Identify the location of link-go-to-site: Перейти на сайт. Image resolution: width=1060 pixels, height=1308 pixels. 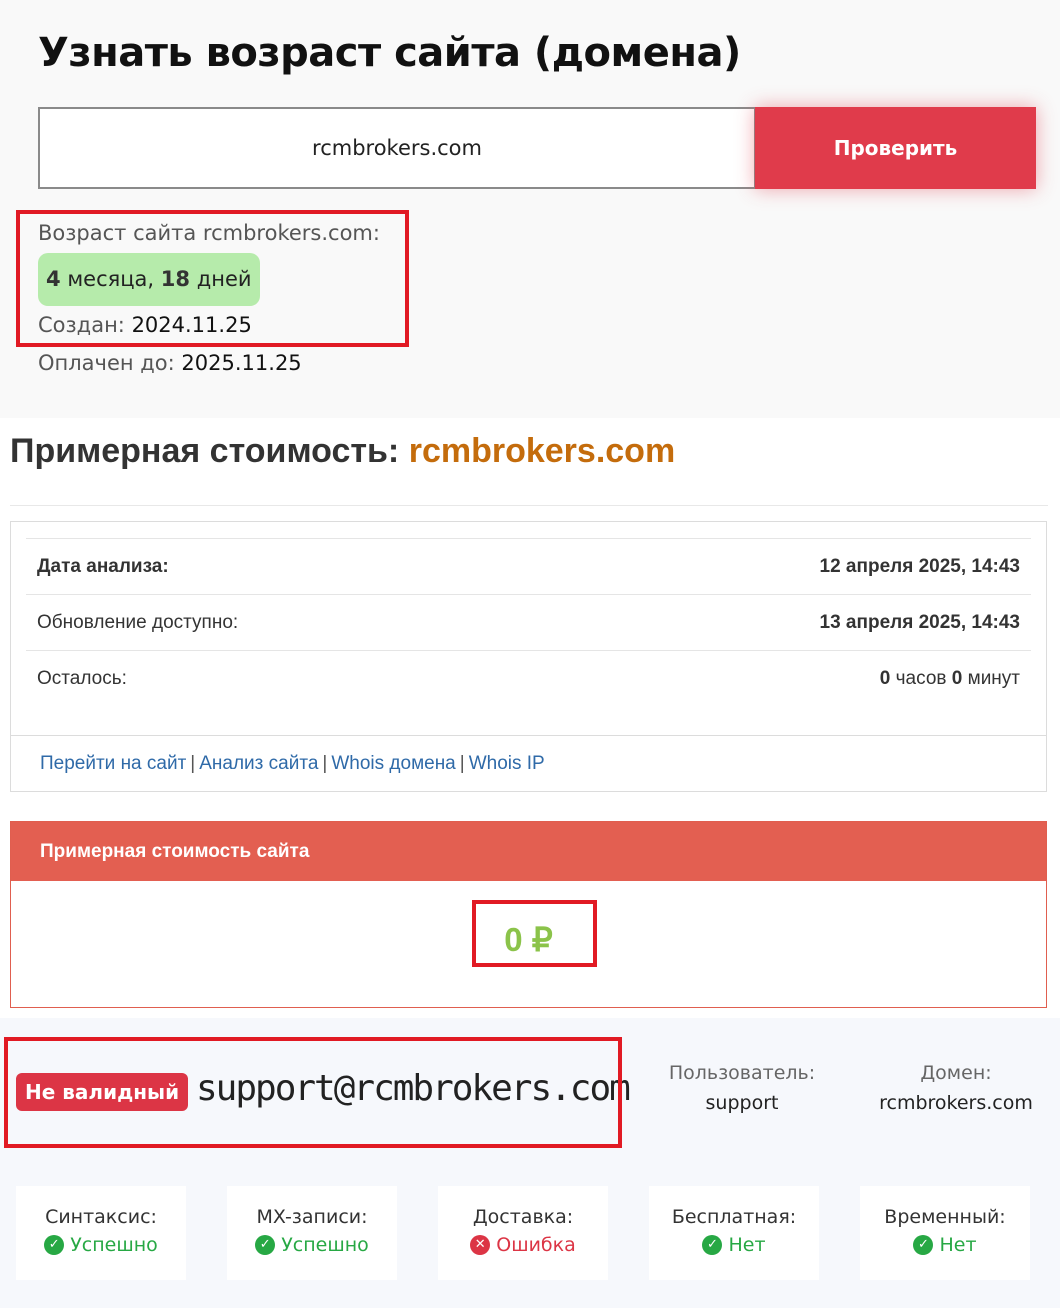
(113, 763).